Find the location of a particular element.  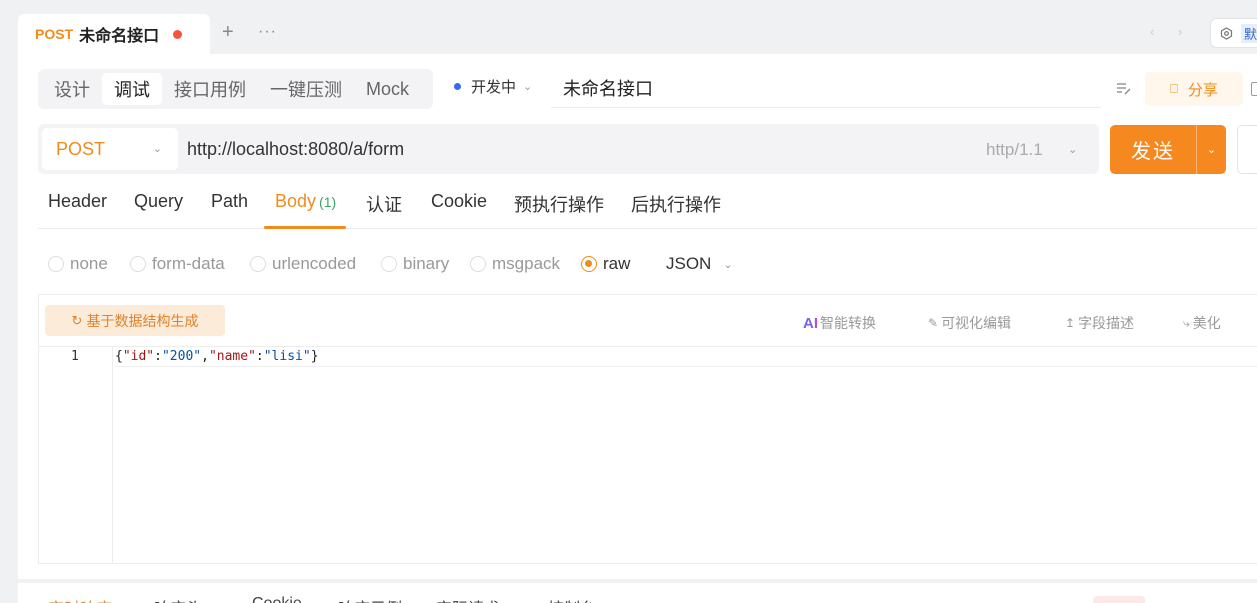

raw-format-label: JSON is located at coordinates (689, 263).